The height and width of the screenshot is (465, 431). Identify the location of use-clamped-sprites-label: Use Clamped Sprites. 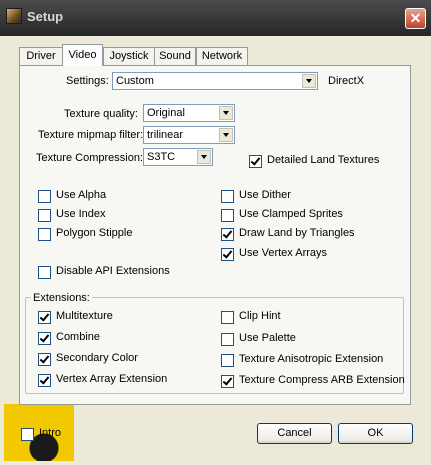
(291, 214).